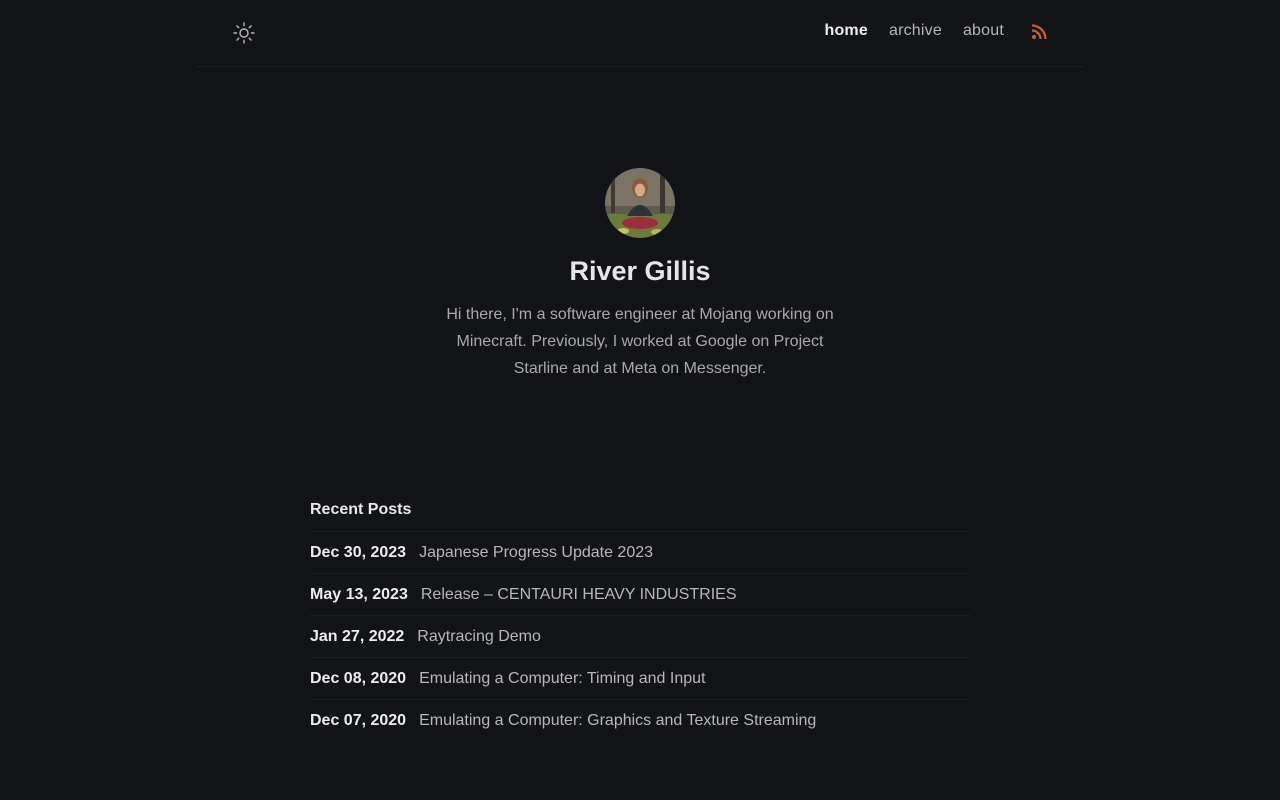 The width and height of the screenshot is (1280, 800). I want to click on rss-icon, so click(1039, 32).